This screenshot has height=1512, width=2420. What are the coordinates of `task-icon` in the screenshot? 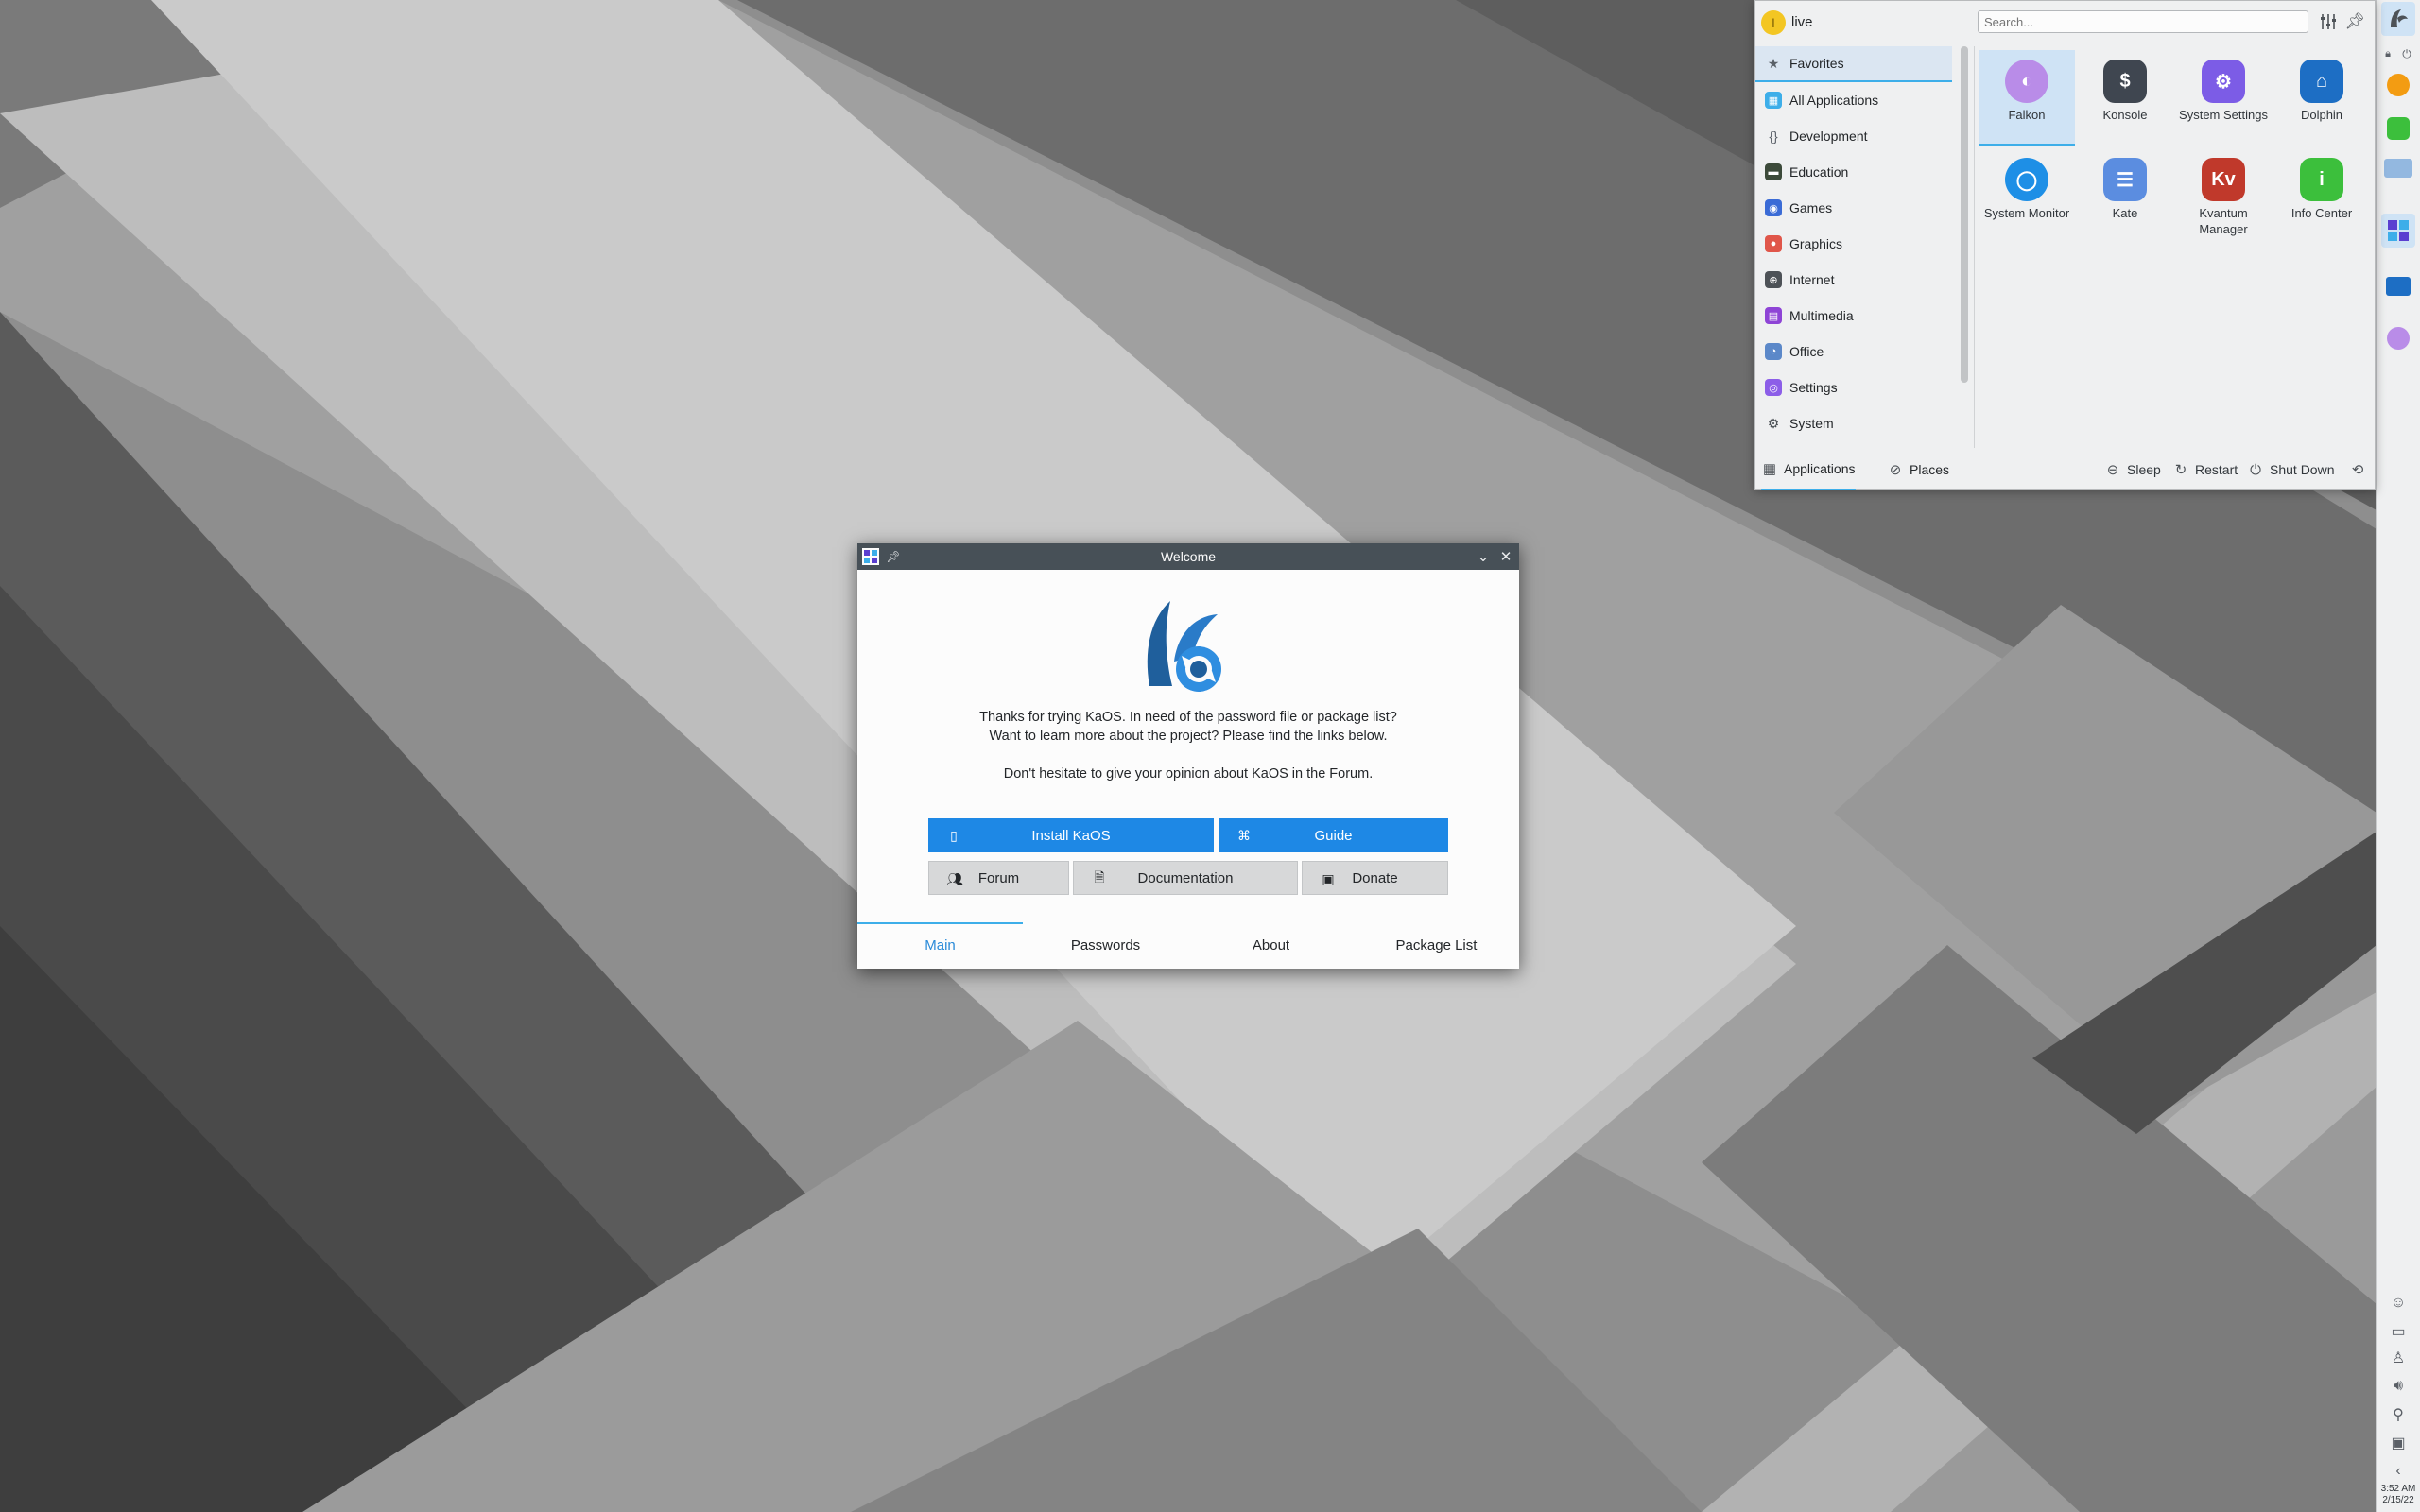 It's located at (2398, 168).